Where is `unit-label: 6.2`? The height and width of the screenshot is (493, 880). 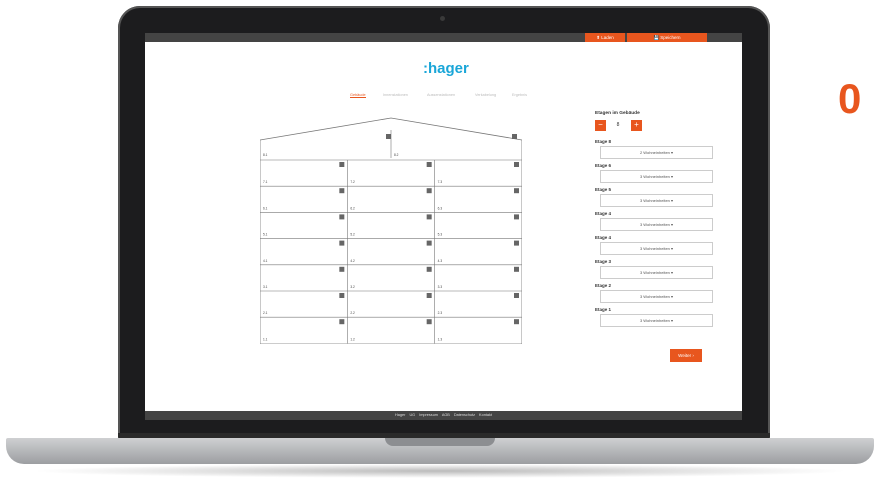 unit-label: 6.2 is located at coordinates (352, 208).